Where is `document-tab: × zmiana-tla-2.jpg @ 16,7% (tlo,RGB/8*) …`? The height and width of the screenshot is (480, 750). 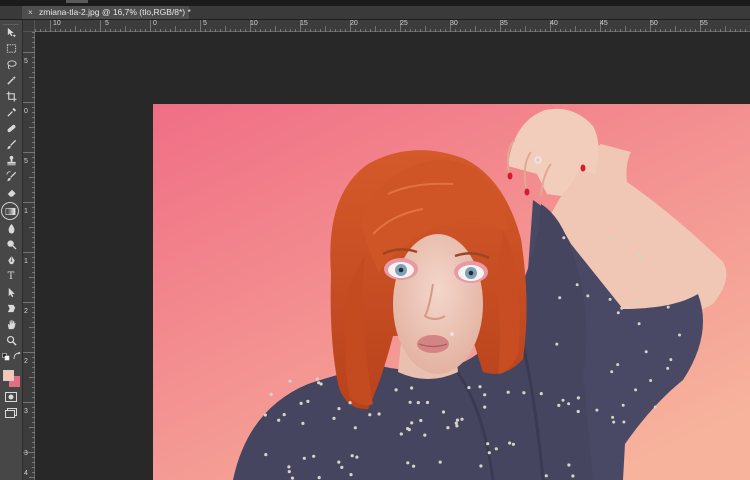 document-tab: × zmiana-tla-2.jpg @ 16,7% (tlo,RGB/8*) … is located at coordinates (106, 12).